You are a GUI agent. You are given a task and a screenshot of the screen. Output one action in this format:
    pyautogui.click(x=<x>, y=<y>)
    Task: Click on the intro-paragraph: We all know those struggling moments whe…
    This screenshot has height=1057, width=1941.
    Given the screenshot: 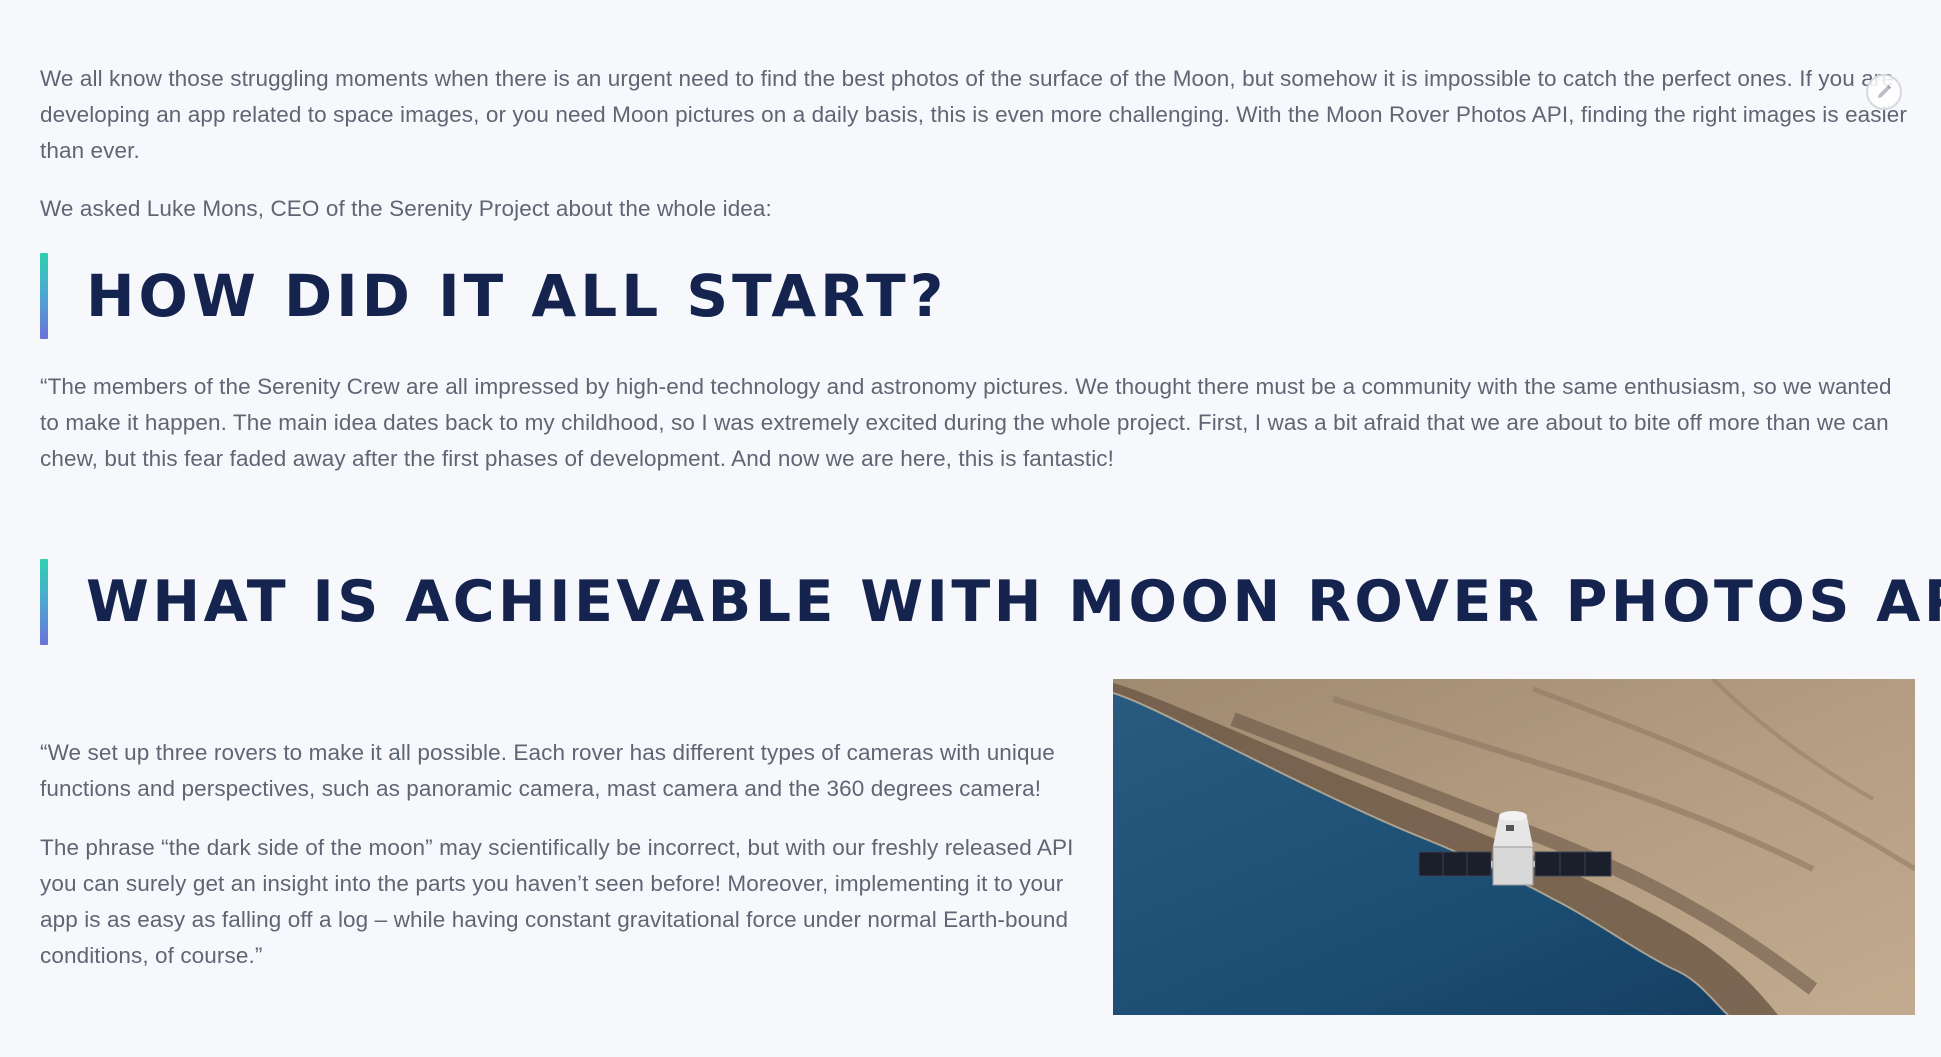 What is the action you would take?
    pyautogui.click(x=973, y=114)
    